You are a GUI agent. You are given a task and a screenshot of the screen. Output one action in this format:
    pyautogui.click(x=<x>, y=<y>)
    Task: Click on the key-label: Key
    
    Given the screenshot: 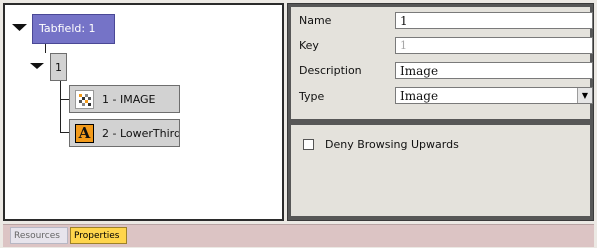 What is the action you would take?
    pyautogui.click(x=309, y=45)
    